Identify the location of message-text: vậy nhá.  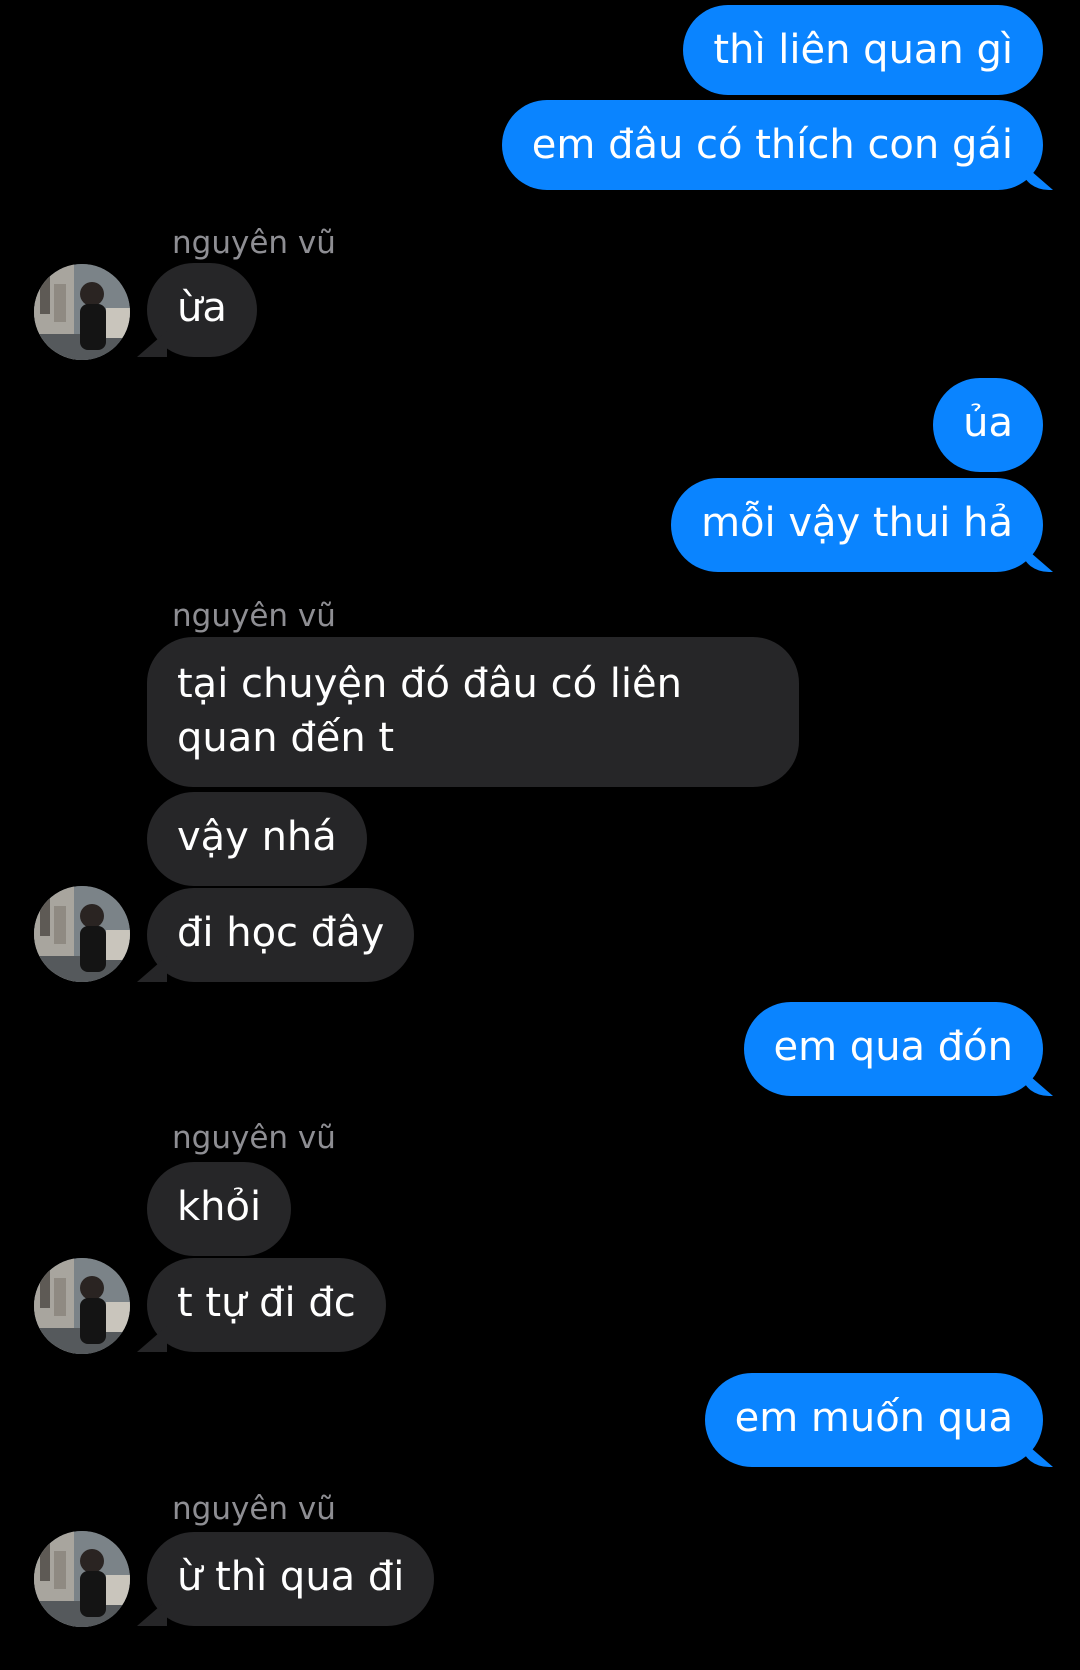
(257, 837).